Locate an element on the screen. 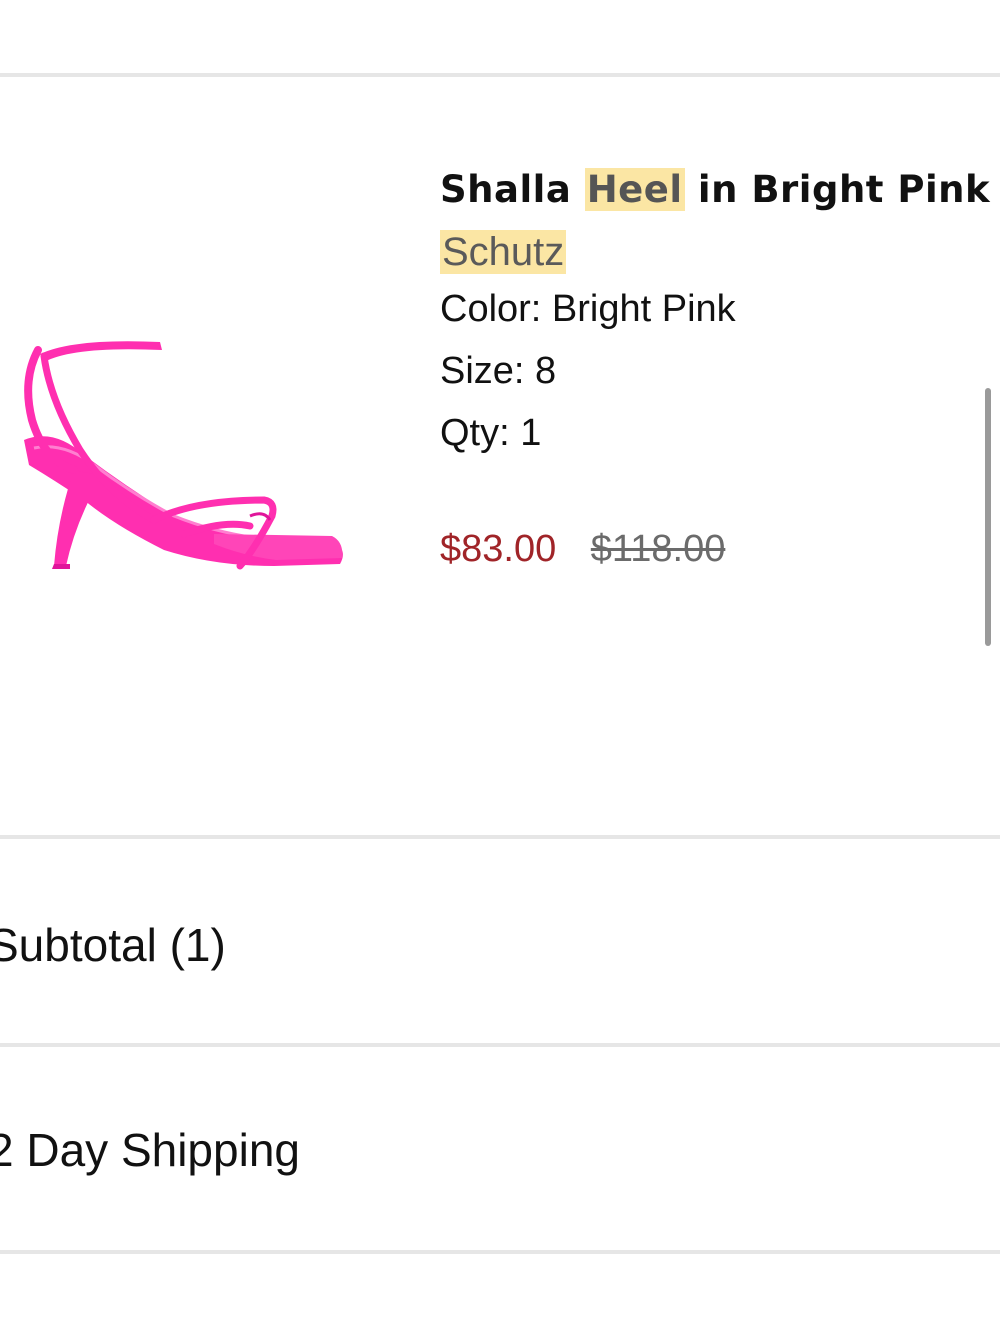  shoe-image-icon is located at coordinates (183, 455).